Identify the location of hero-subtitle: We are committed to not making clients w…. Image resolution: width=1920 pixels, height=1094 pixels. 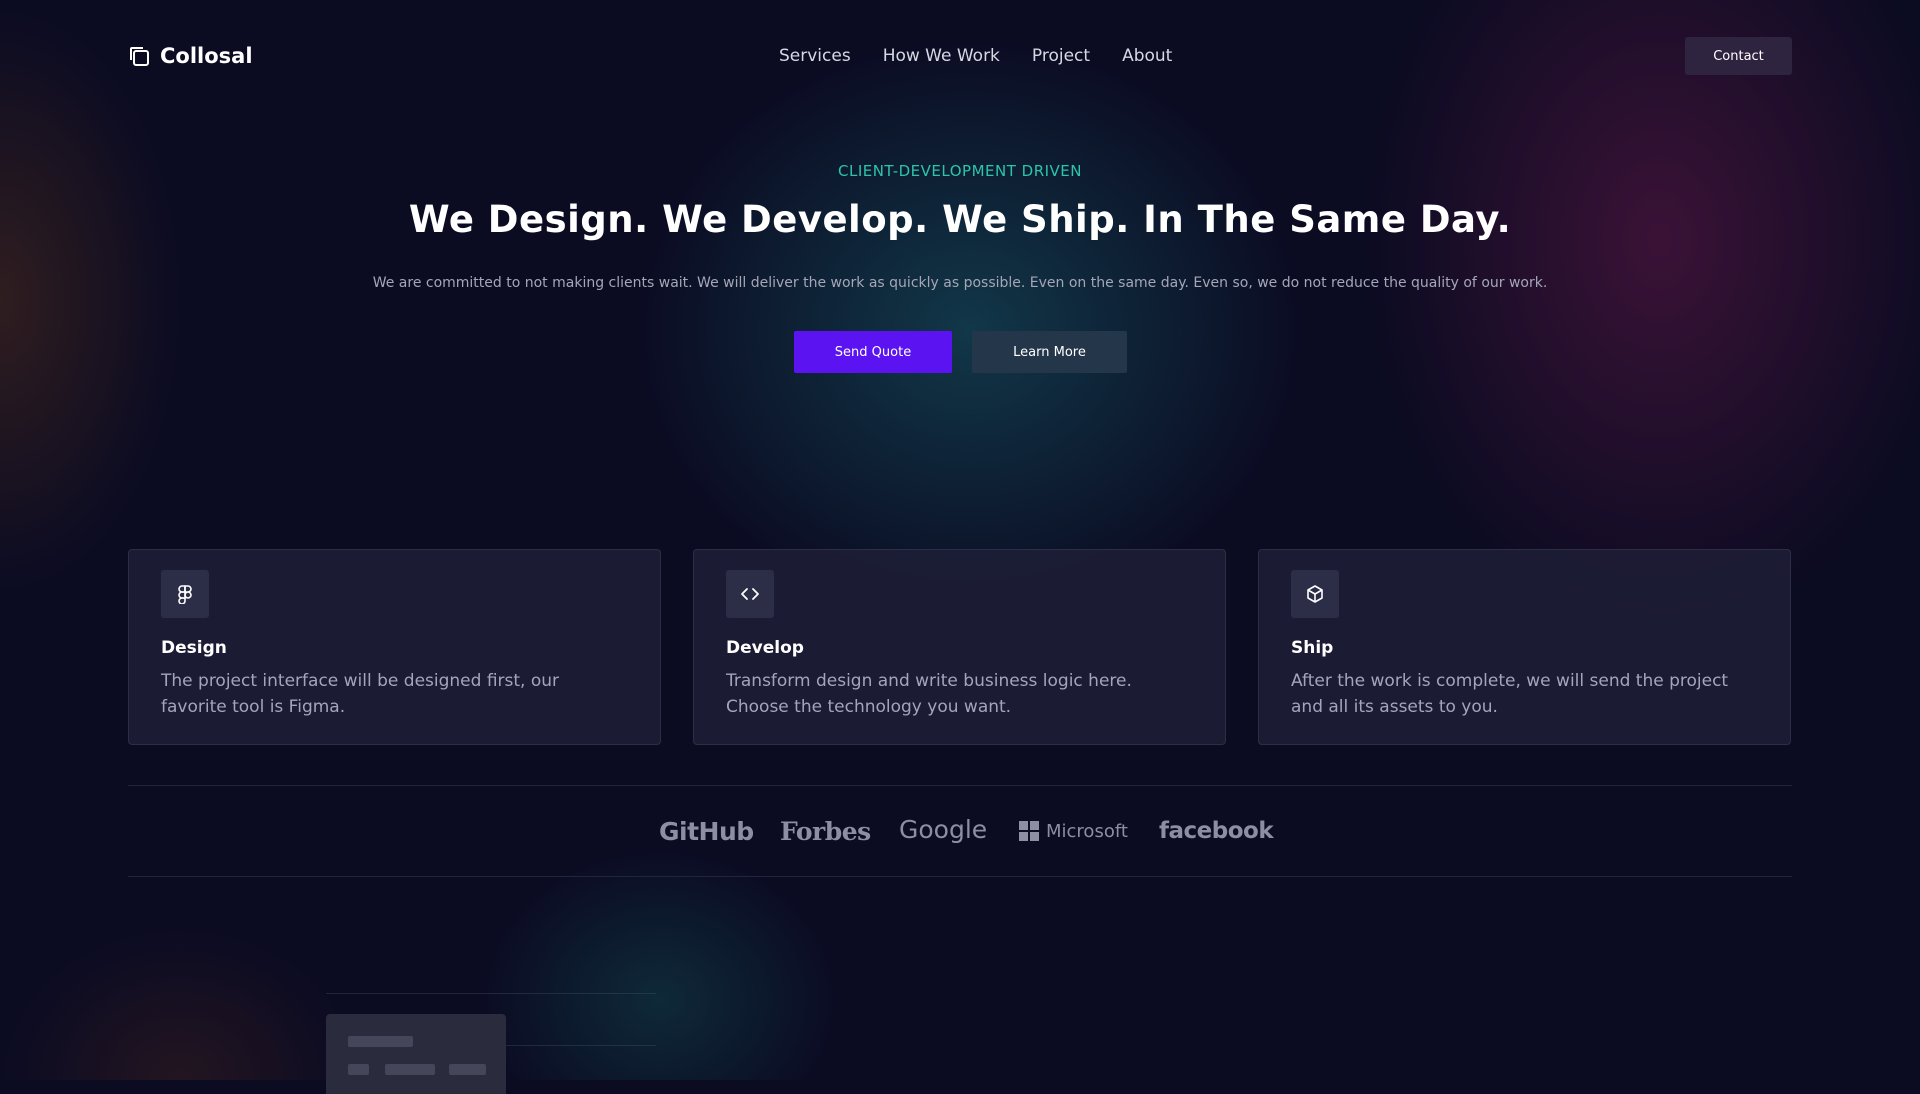
(960, 283).